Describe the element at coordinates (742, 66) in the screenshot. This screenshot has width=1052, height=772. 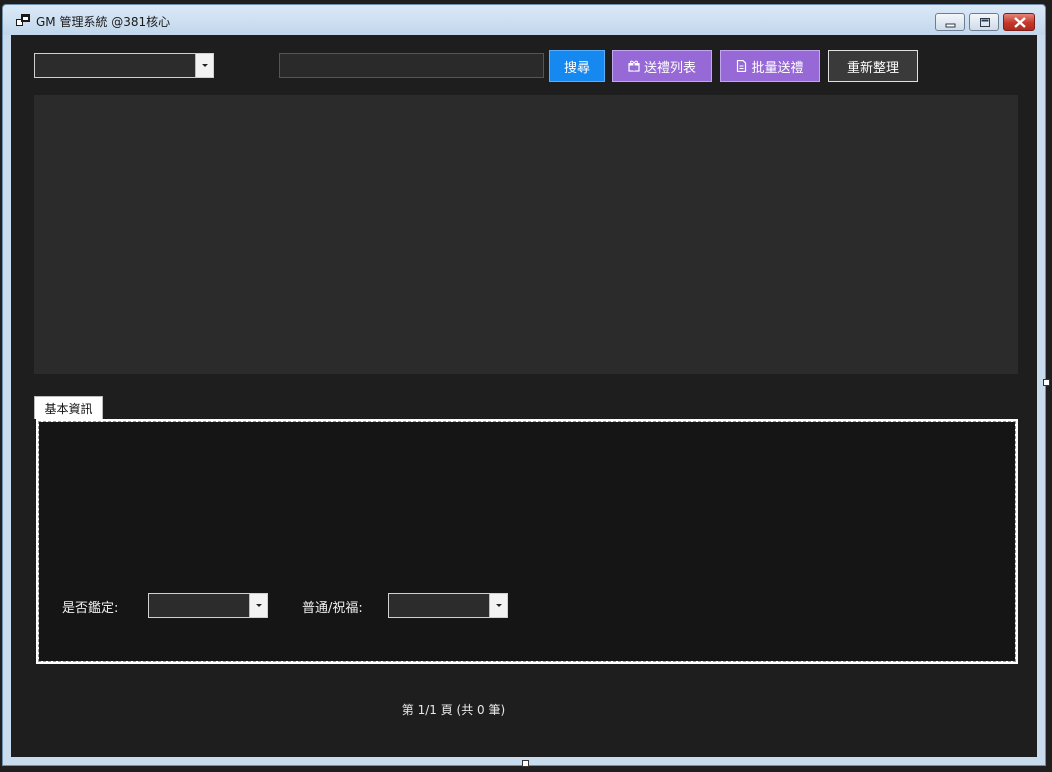
I see `document-icon` at that location.